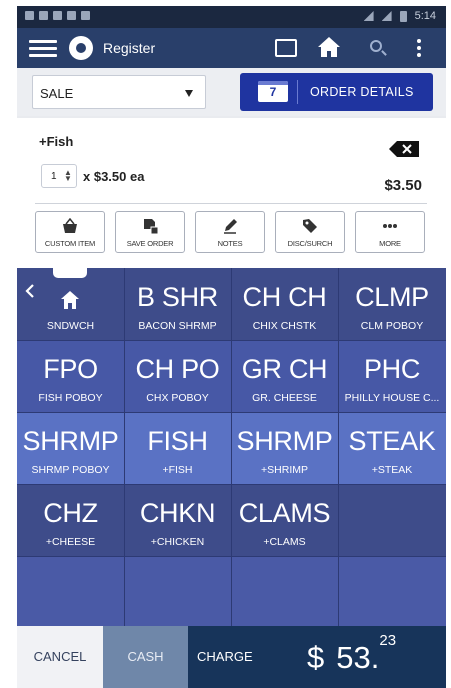 This screenshot has height=688, width=451. I want to click on custom-item-button: CUSTOM ITEM, so click(70, 232).